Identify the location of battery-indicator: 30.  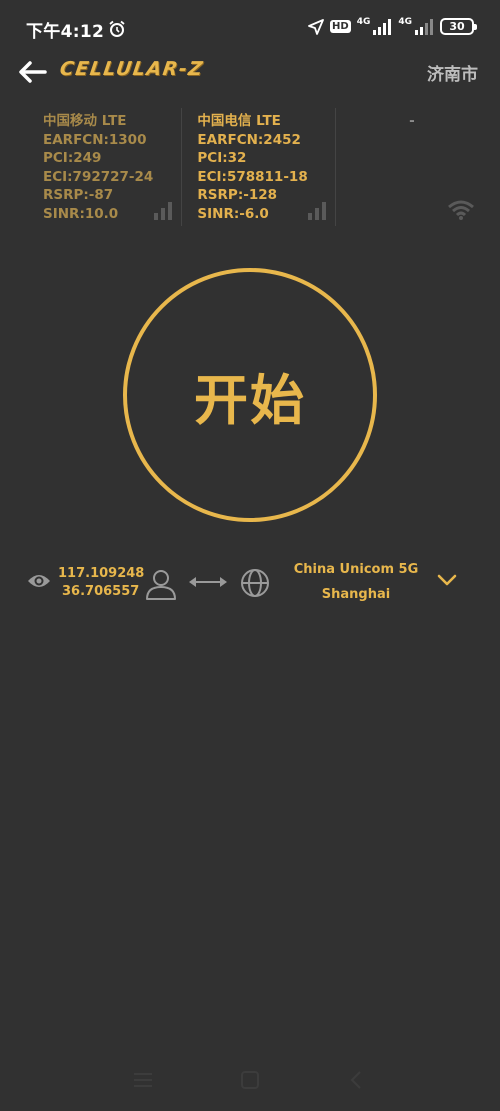
(458, 26).